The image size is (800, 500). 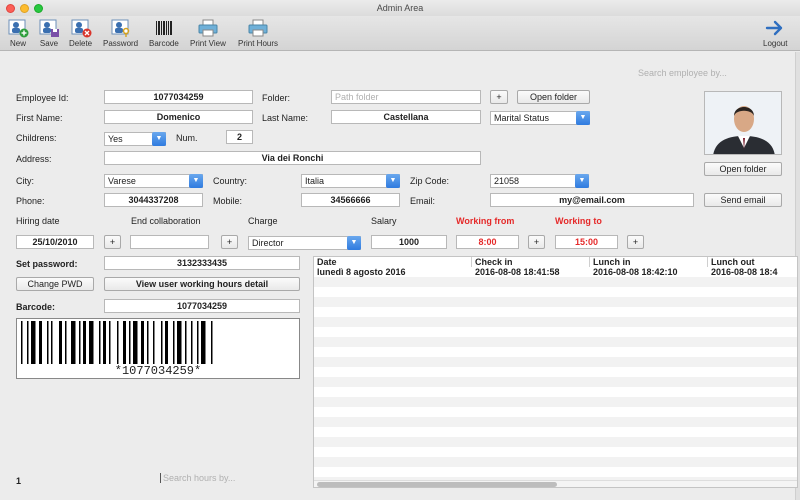 What do you see at coordinates (437, 484) in the screenshot?
I see `horizontal-scroll-thumb` at bounding box center [437, 484].